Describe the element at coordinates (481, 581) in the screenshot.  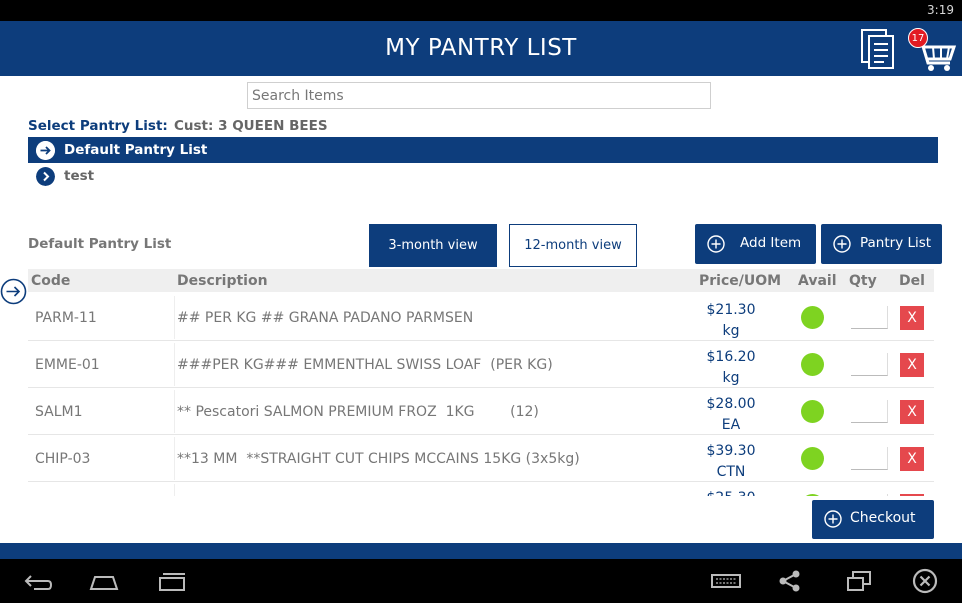
I see `system-nav-bar` at that location.